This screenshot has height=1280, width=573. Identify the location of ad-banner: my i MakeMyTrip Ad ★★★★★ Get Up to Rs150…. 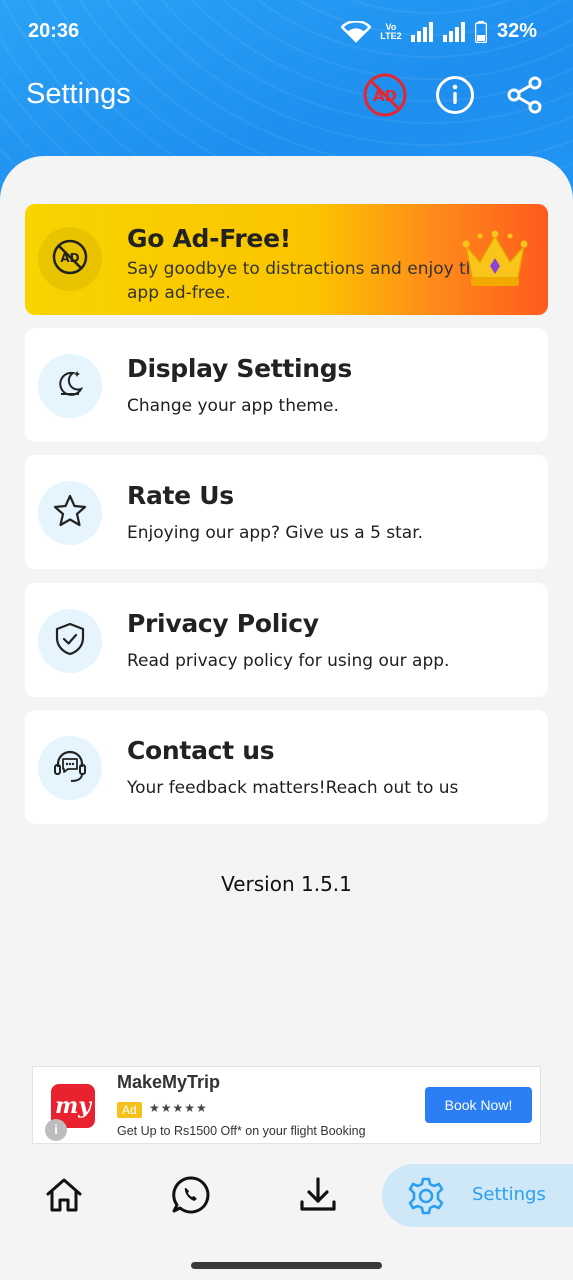
(286, 1105).